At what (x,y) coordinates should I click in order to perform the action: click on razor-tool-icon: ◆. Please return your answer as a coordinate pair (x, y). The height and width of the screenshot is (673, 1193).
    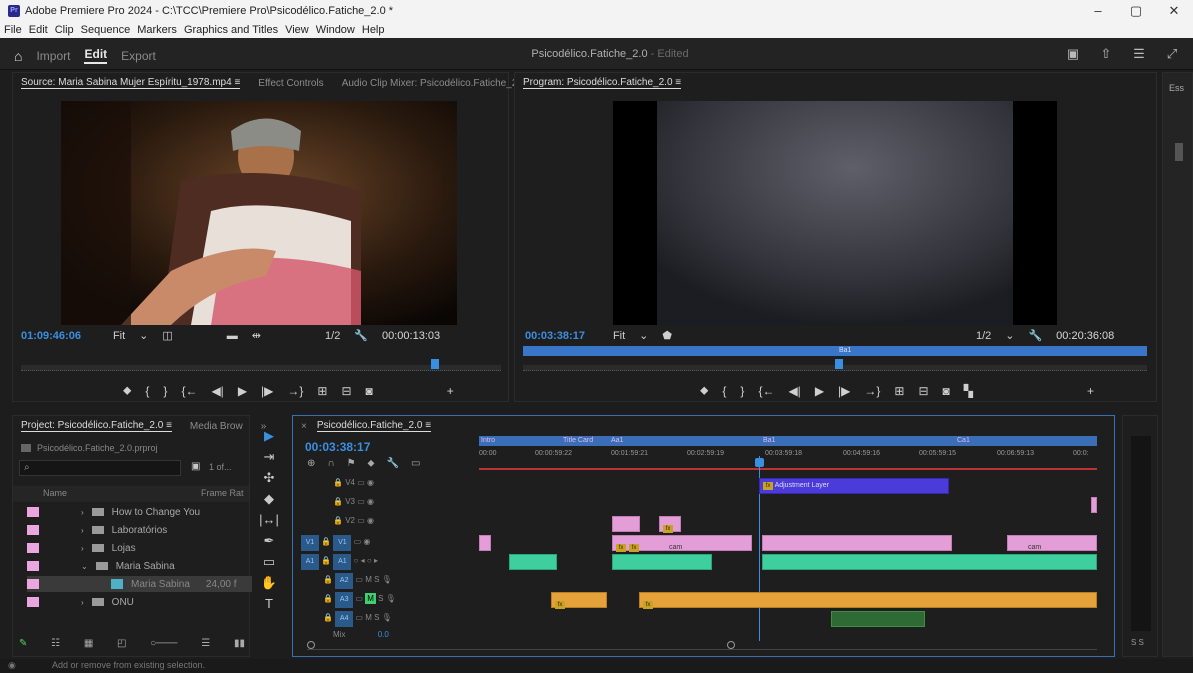
    Looking at the image, I should click on (269, 498).